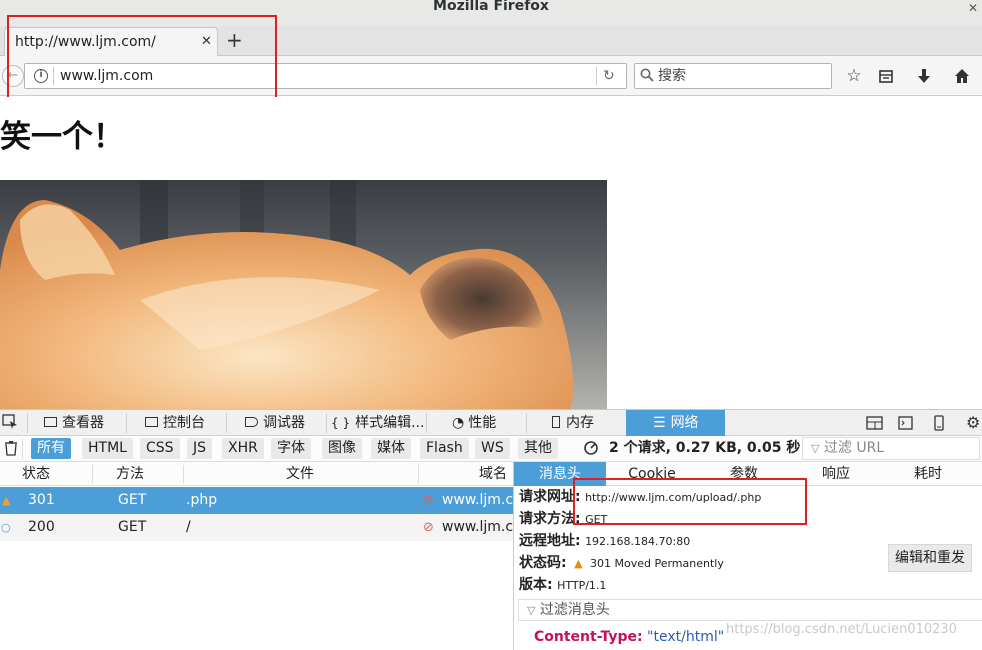 Image resolution: width=982 pixels, height=650 pixels. What do you see at coordinates (705, 448) in the screenshot?
I see `request-summary: 2 个请求, 0.27 KB, 0.05 秒` at bounding box center [705, 448].